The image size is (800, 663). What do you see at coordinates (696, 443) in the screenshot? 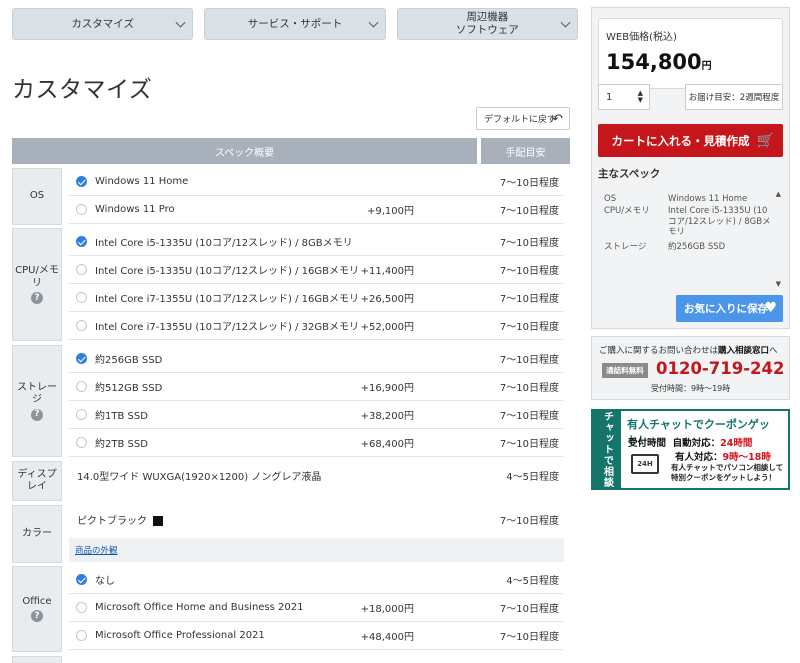
I see `chat-auto-label: 自動対応：` at bounding box center [696, 443].